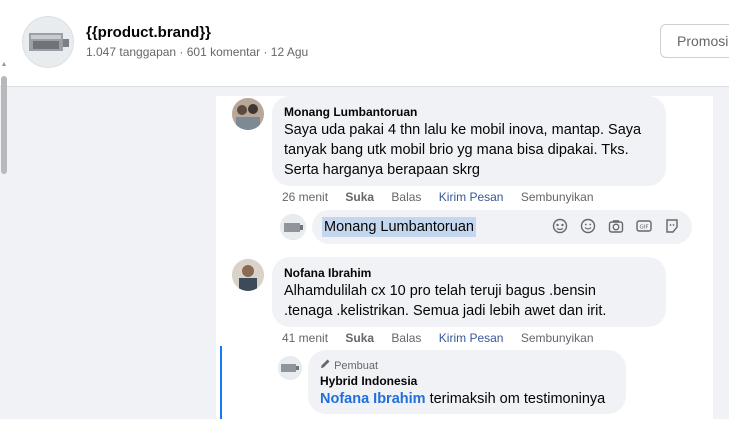 Image resolution: width=729 pixels, height=425 pixels. Describe the element at coordinates (4, 65) in the screenshot. I see `scroll-up-arrow-icon: ▲` at that location.